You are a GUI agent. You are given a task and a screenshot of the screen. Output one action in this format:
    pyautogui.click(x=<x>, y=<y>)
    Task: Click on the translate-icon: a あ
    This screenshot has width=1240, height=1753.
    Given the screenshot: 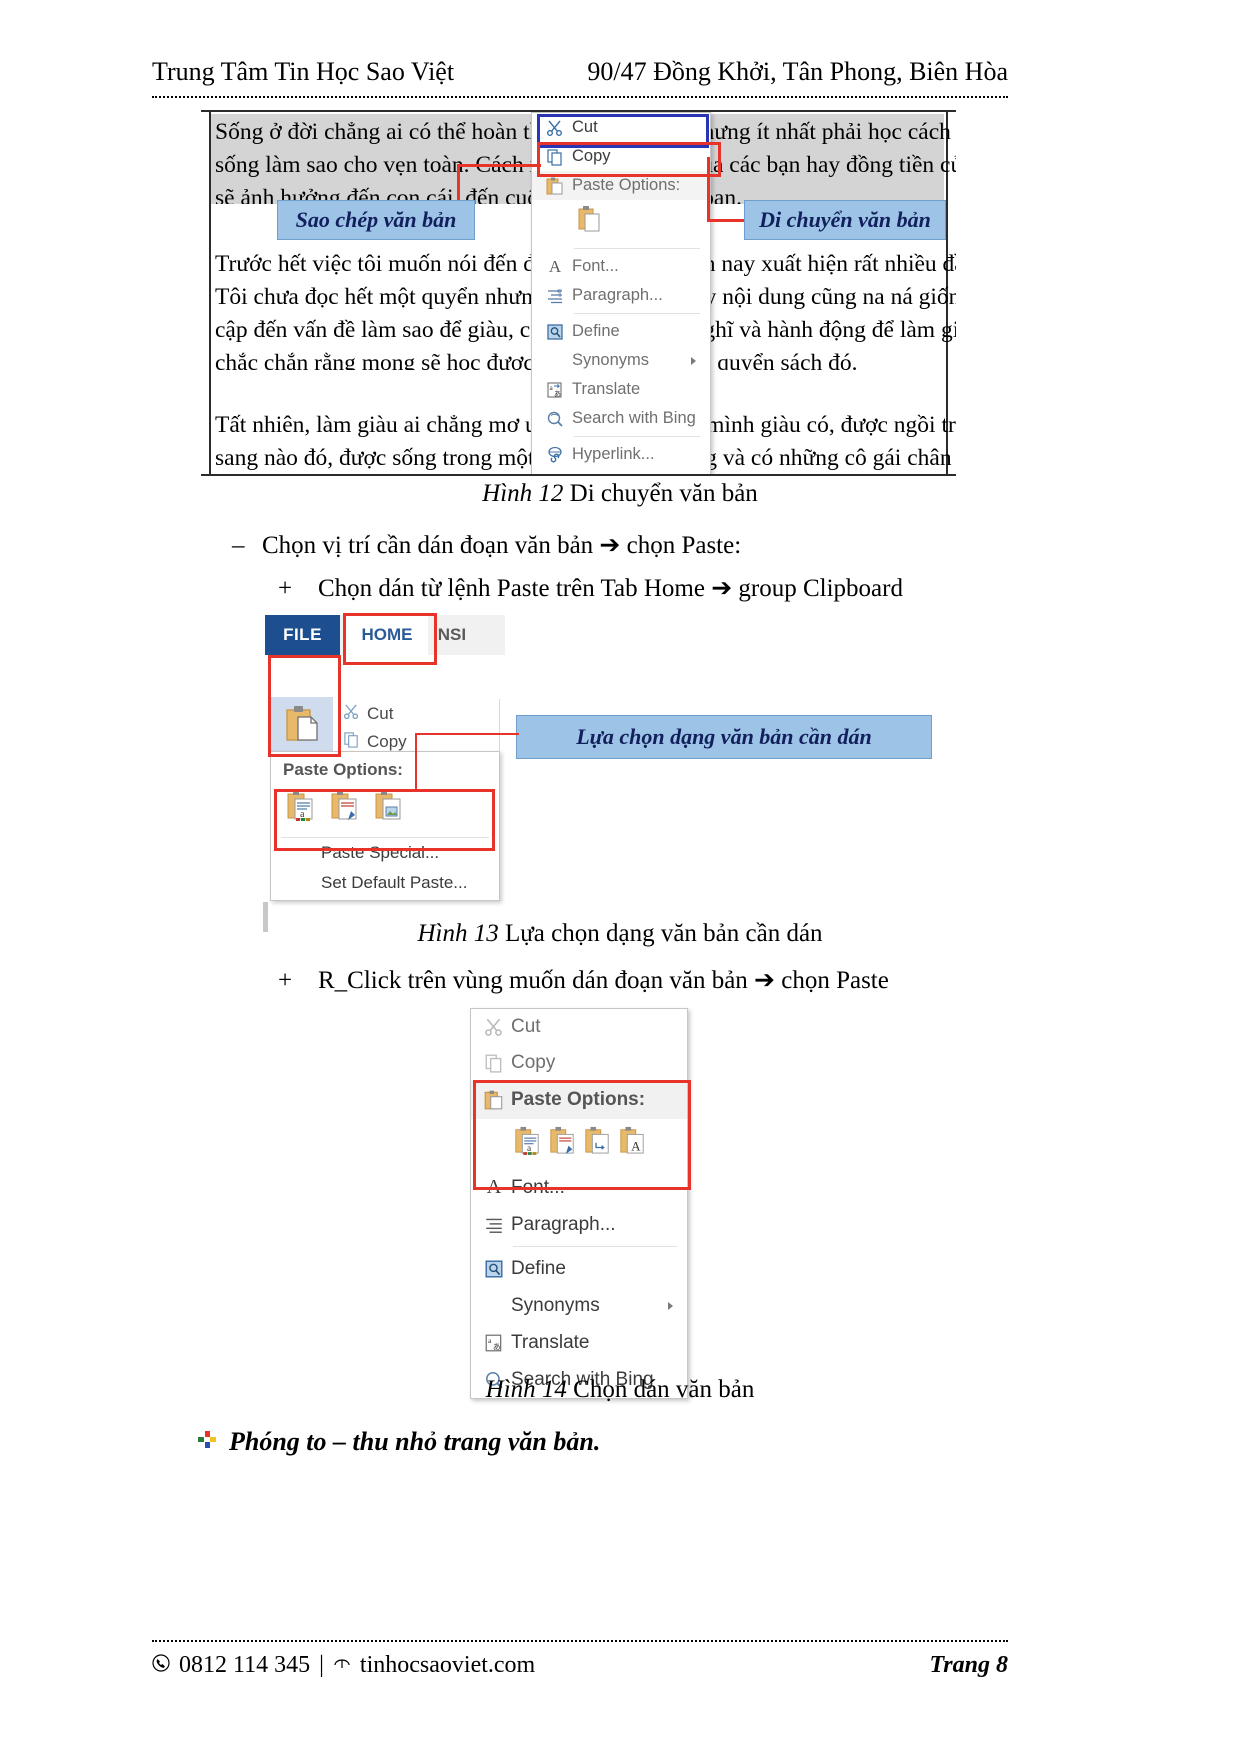 What is the action you would take?
    pyautogui.click(x=494, y=1343)
    